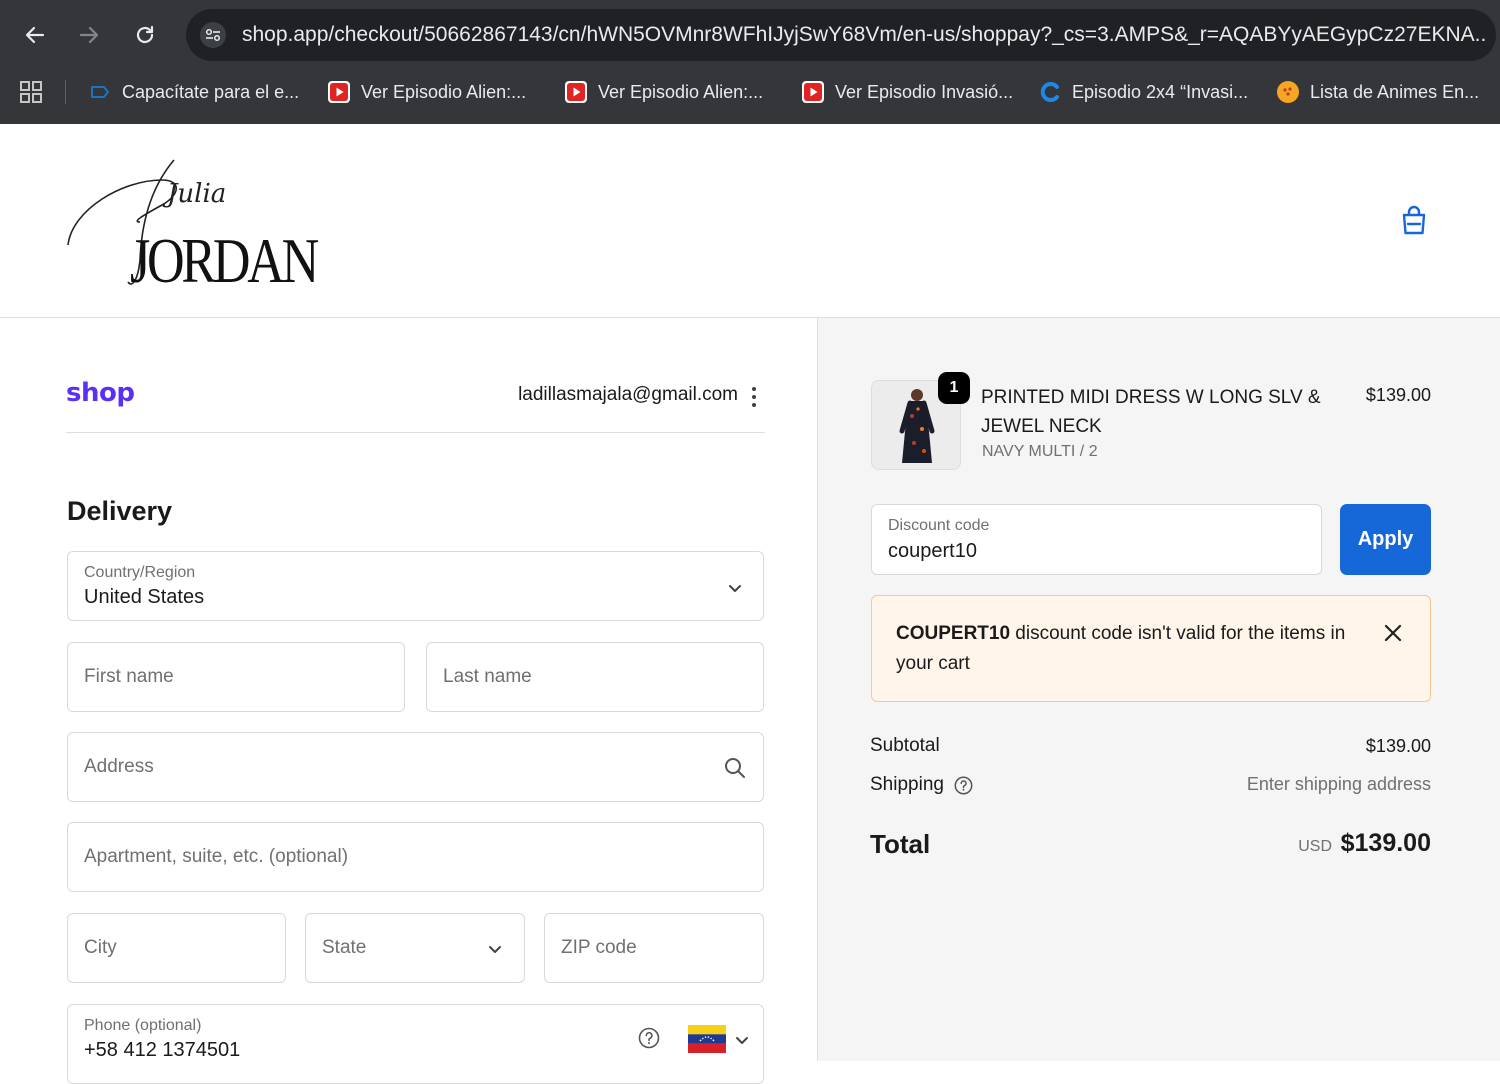 The height and width of the screenshot is (1084, 1500). Describe the element at coordinates (129, 676) in the screenshot. I see `first-name-placeholder: First name` at that location.